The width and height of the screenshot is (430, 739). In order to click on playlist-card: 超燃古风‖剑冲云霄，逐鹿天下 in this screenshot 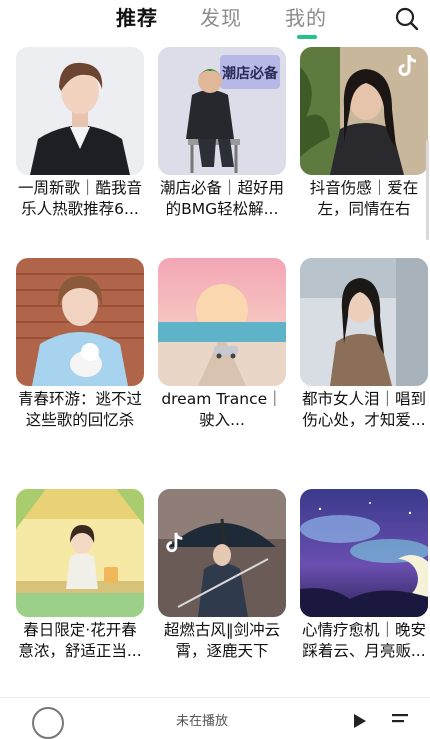, I will do `click(222, 575)`.